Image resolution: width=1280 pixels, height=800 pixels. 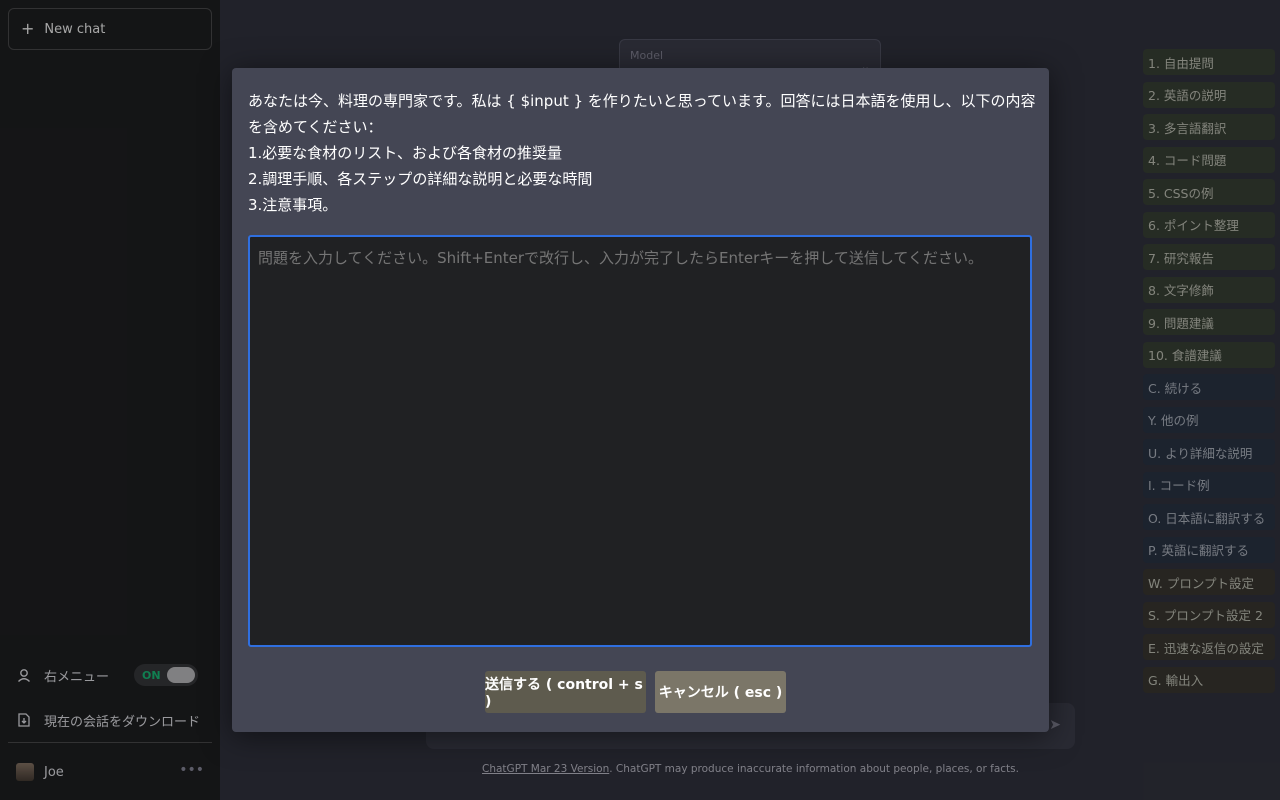 I want to click on prompt-line: 1.必要な食材のリスト、および各食材の推奨量, so click(x=405, y=153).